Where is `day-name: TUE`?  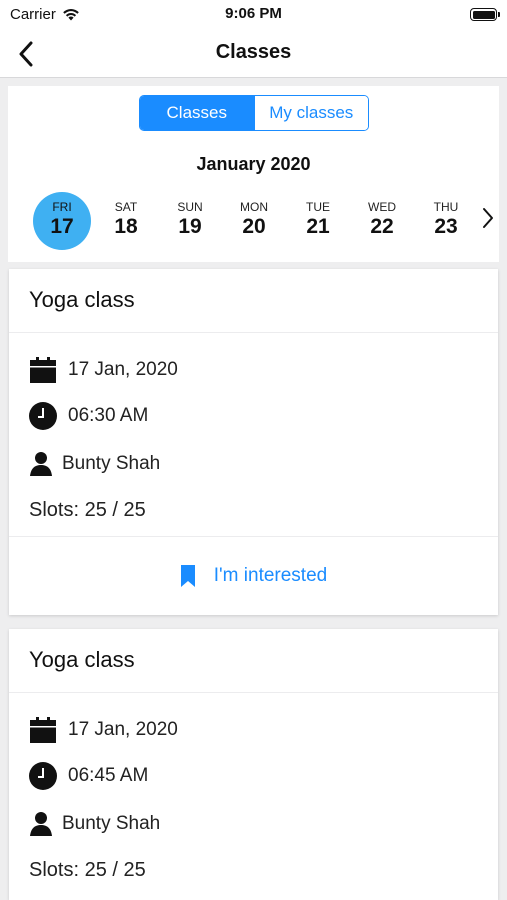 day-name: TUE is located at coordinates (318, 207).